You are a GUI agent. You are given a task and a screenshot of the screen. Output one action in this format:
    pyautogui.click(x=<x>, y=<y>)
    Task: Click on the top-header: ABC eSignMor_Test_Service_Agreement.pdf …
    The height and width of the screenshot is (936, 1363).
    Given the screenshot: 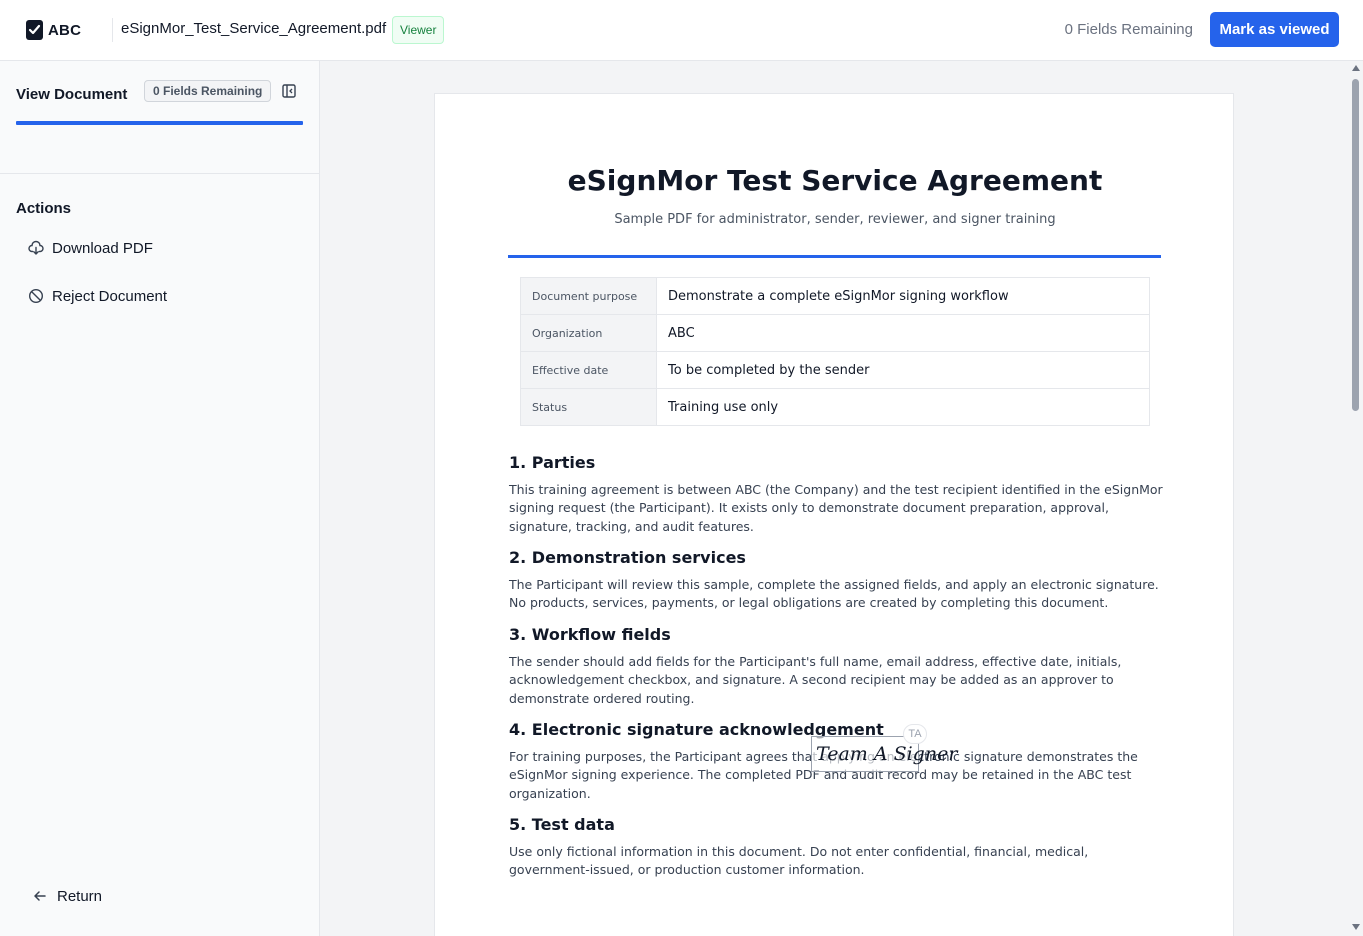 What is the action you would take?
    pyautogui.click(x=681, y=30)
    